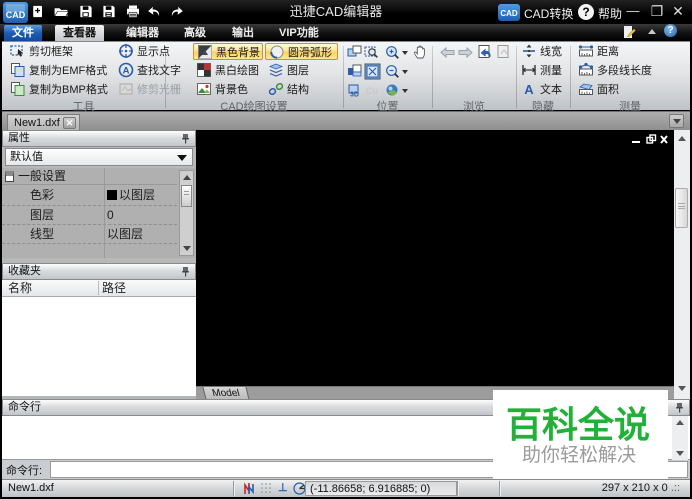 This screenshot has height=499, width=692. I want to click on svg-text: 3D, so click(354, 95).